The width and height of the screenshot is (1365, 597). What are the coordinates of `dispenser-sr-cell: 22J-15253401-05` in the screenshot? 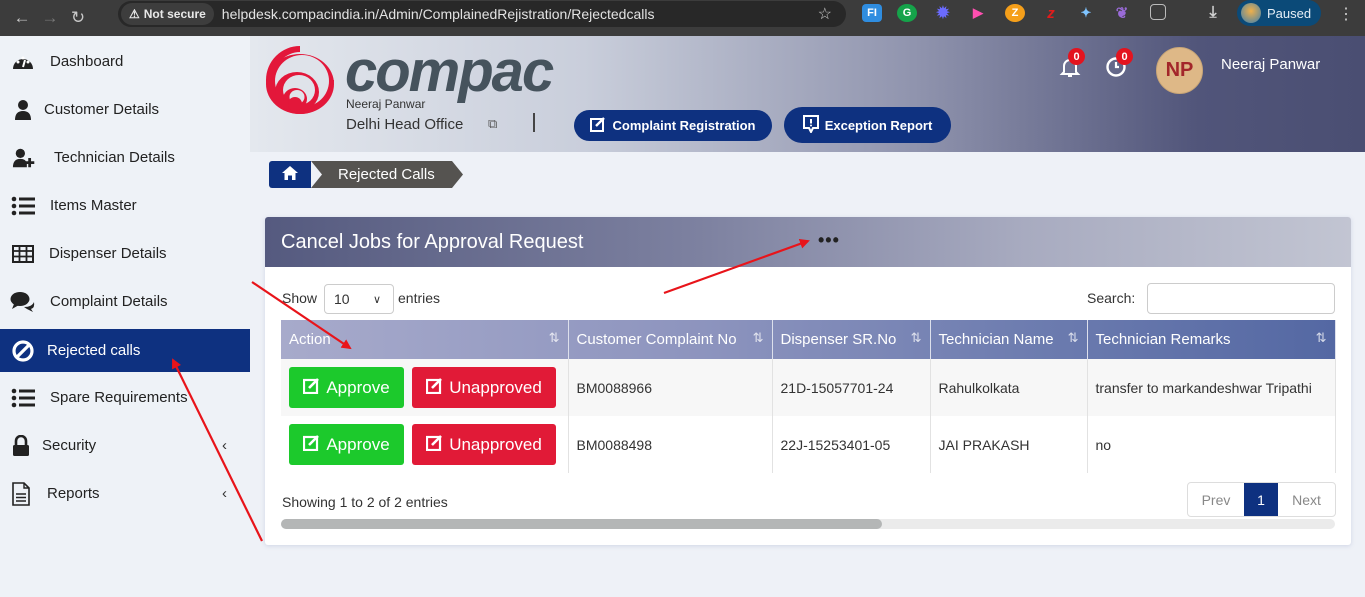 It's located at (851, 444).